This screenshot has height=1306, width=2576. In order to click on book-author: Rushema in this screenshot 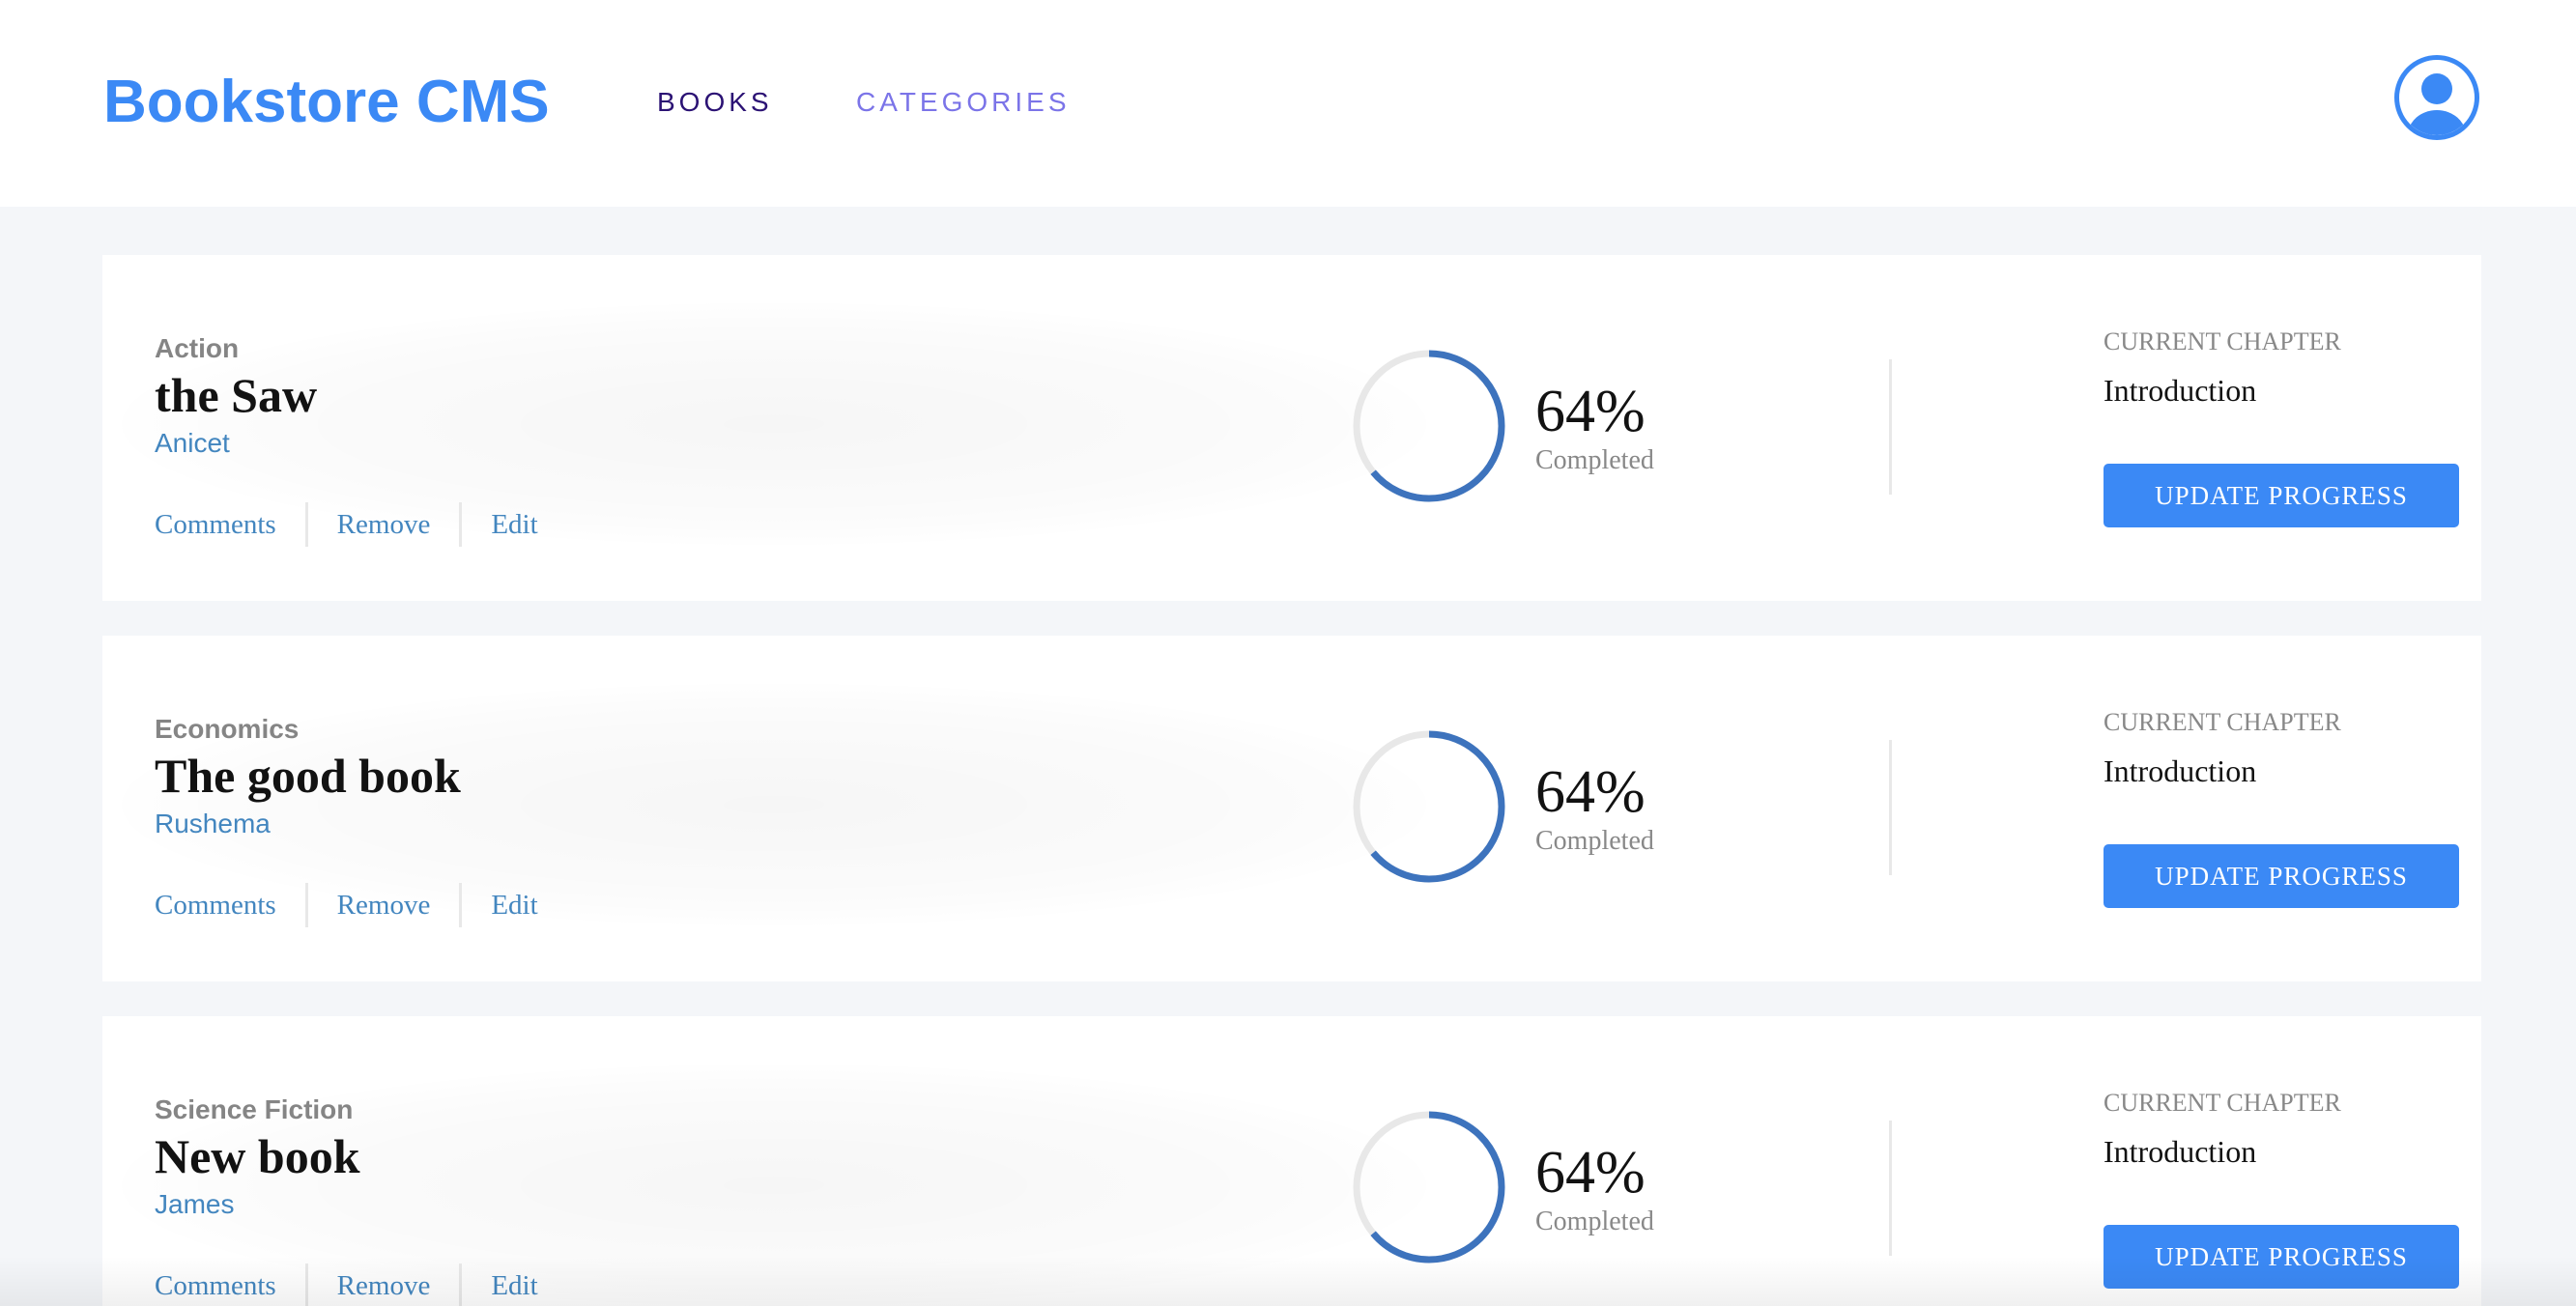, I will do `click(213, 824)`.